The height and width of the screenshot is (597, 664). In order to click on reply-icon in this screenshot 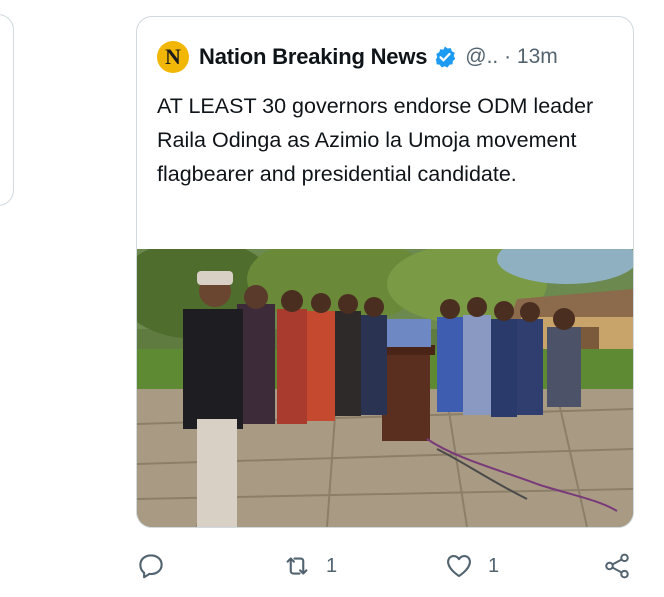, I will do `click(151, 566)`.